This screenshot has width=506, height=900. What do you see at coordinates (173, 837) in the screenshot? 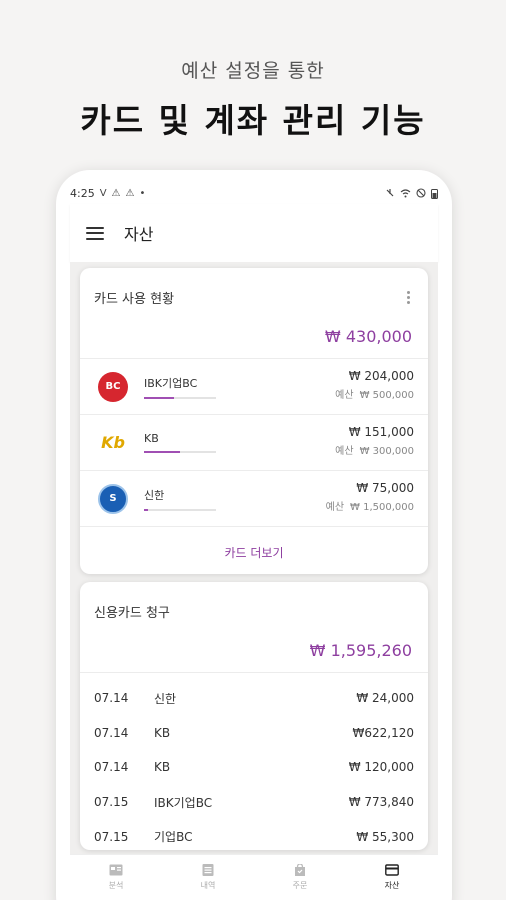
I see `bill-card-name: 기업BC` at bounding box center [173, 837].